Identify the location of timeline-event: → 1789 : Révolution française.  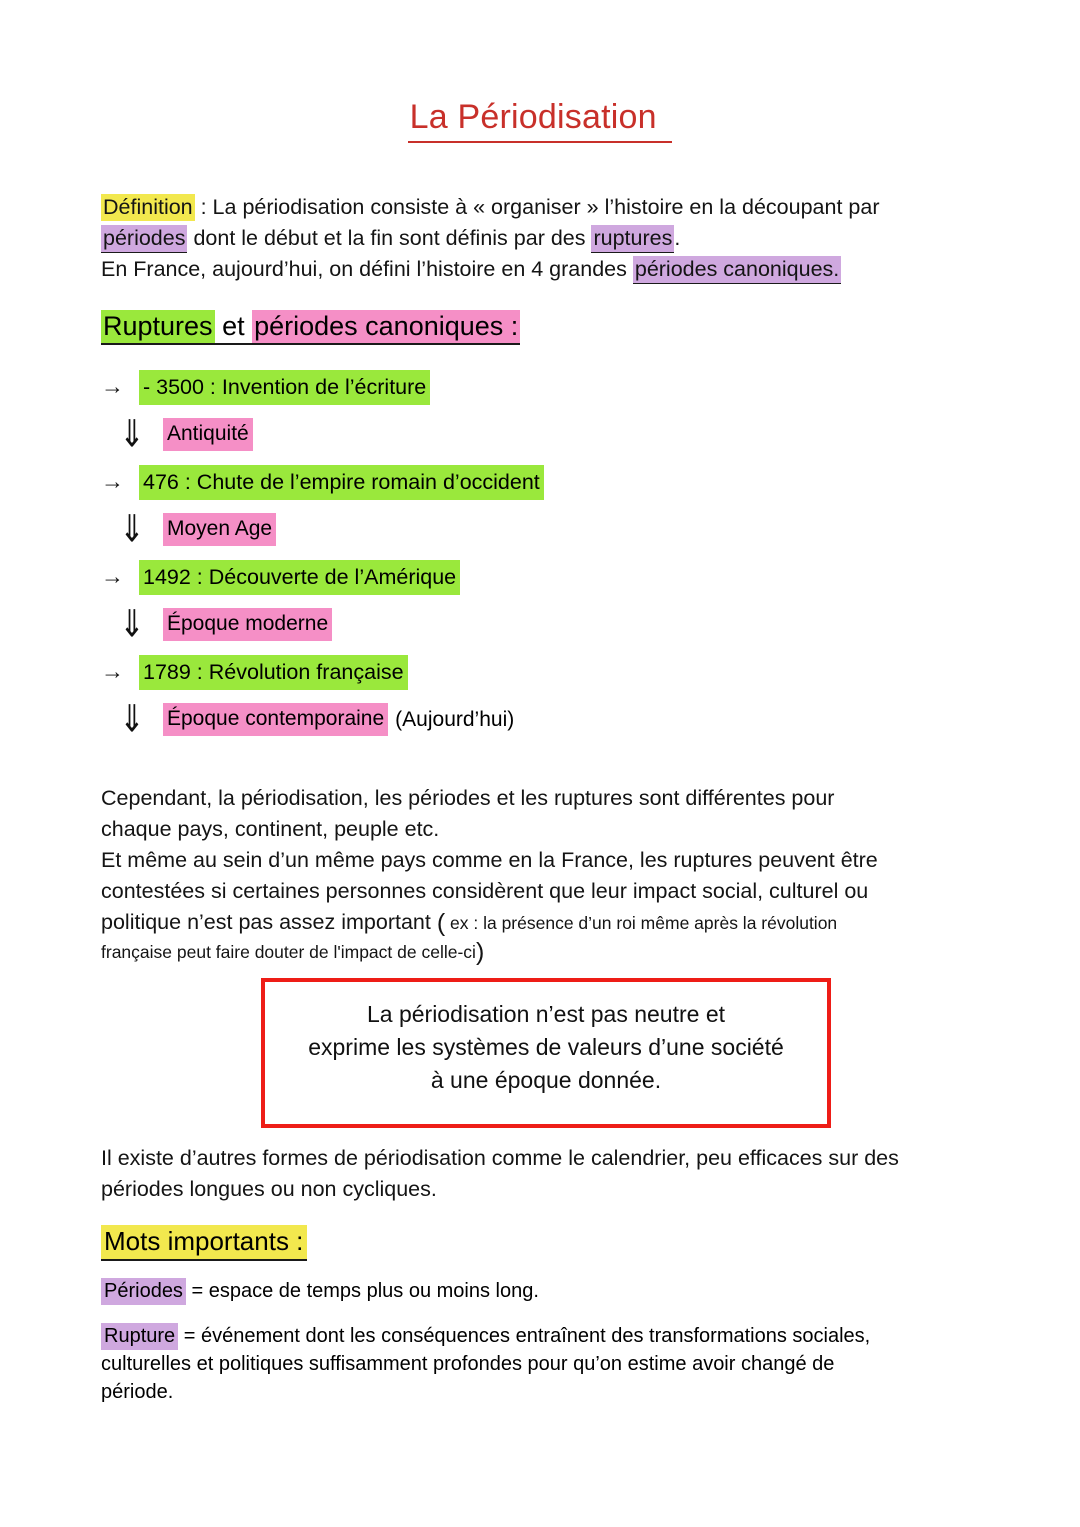
(541, 672).